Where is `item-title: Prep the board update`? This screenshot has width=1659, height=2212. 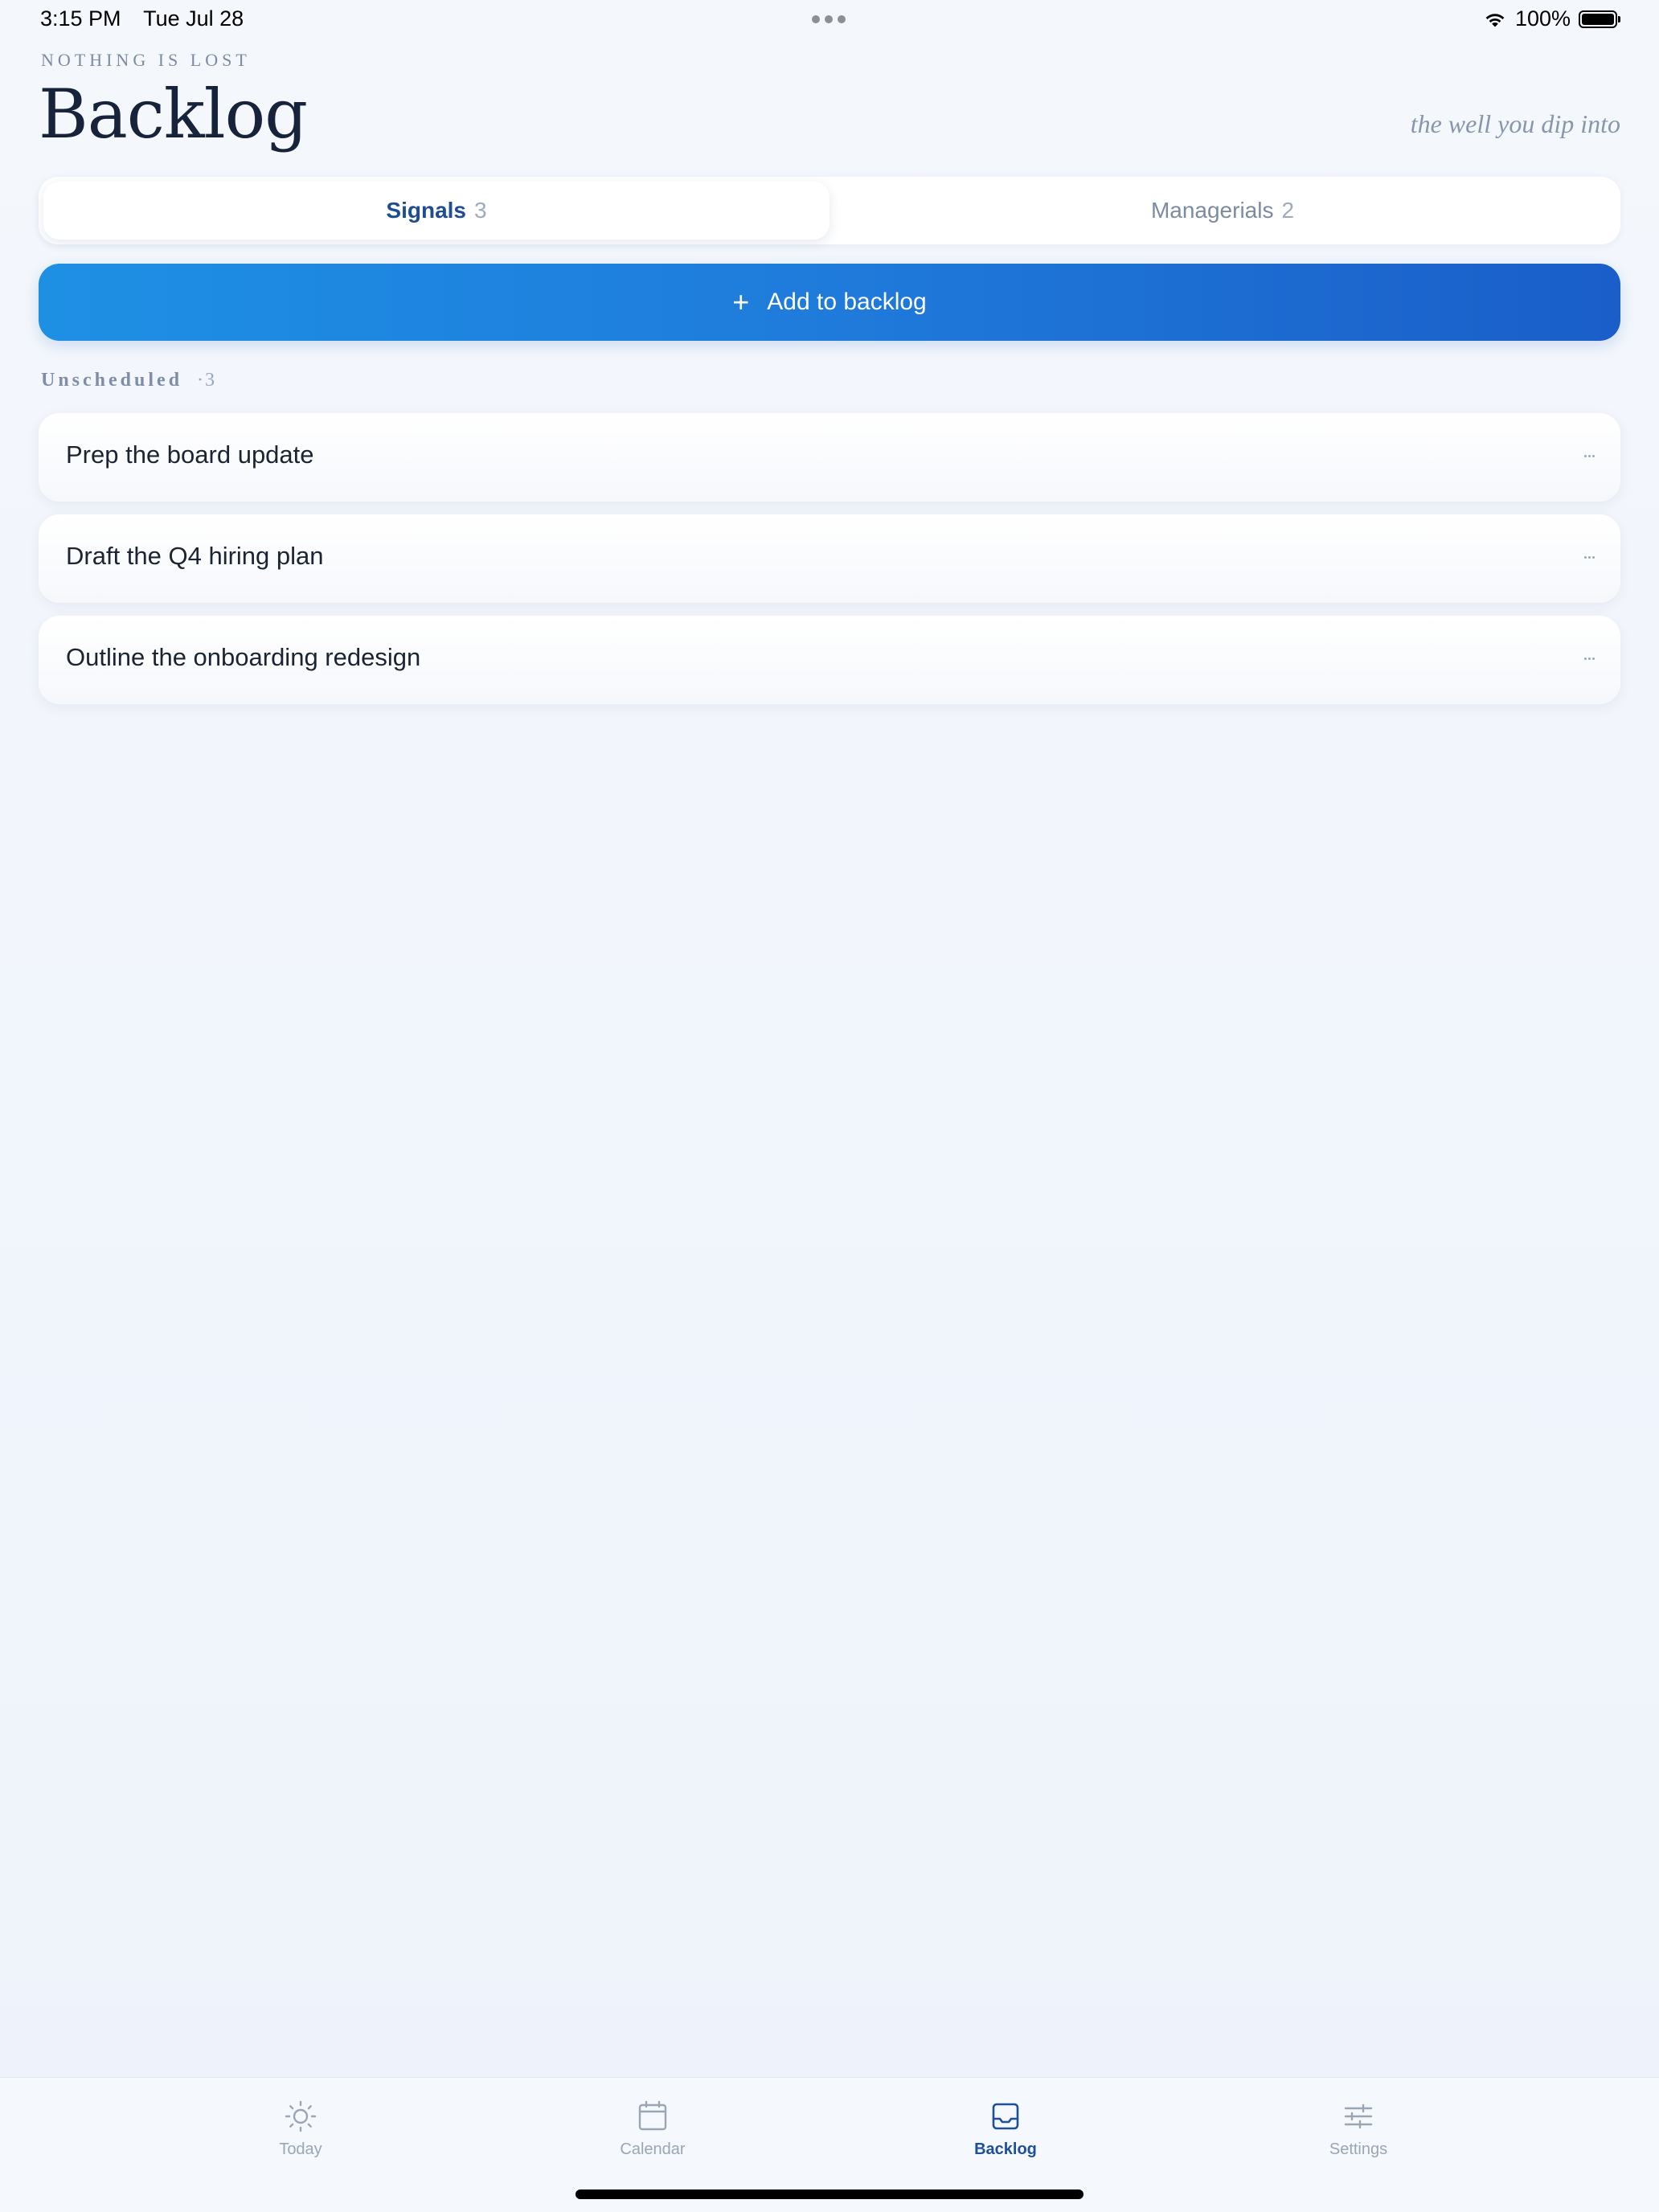 item-title: Prep the board update is located at coordinates (190, 454).